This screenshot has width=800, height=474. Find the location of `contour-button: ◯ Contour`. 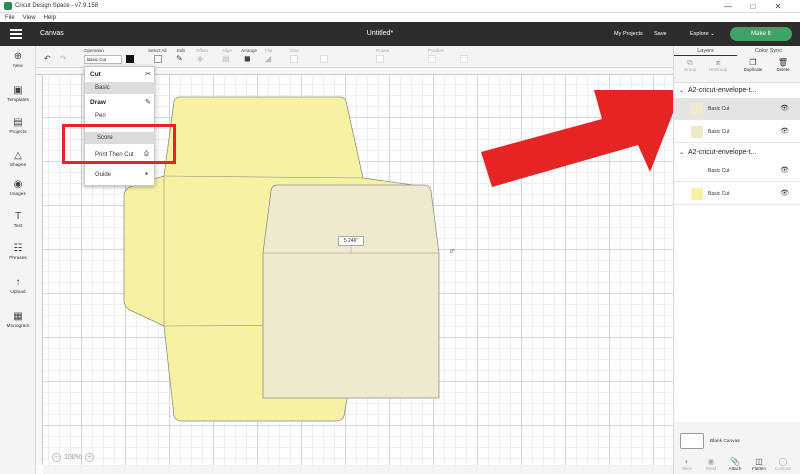

contour-button: ◯ Contour is located at coordinates (783, 464).